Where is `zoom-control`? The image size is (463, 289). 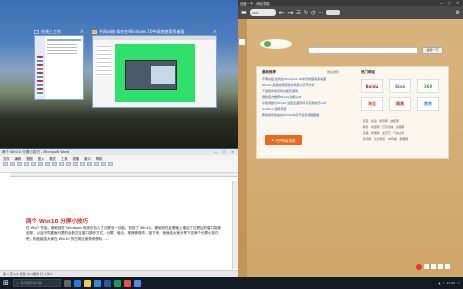
zoom-control is located at coordinates (333, 12).